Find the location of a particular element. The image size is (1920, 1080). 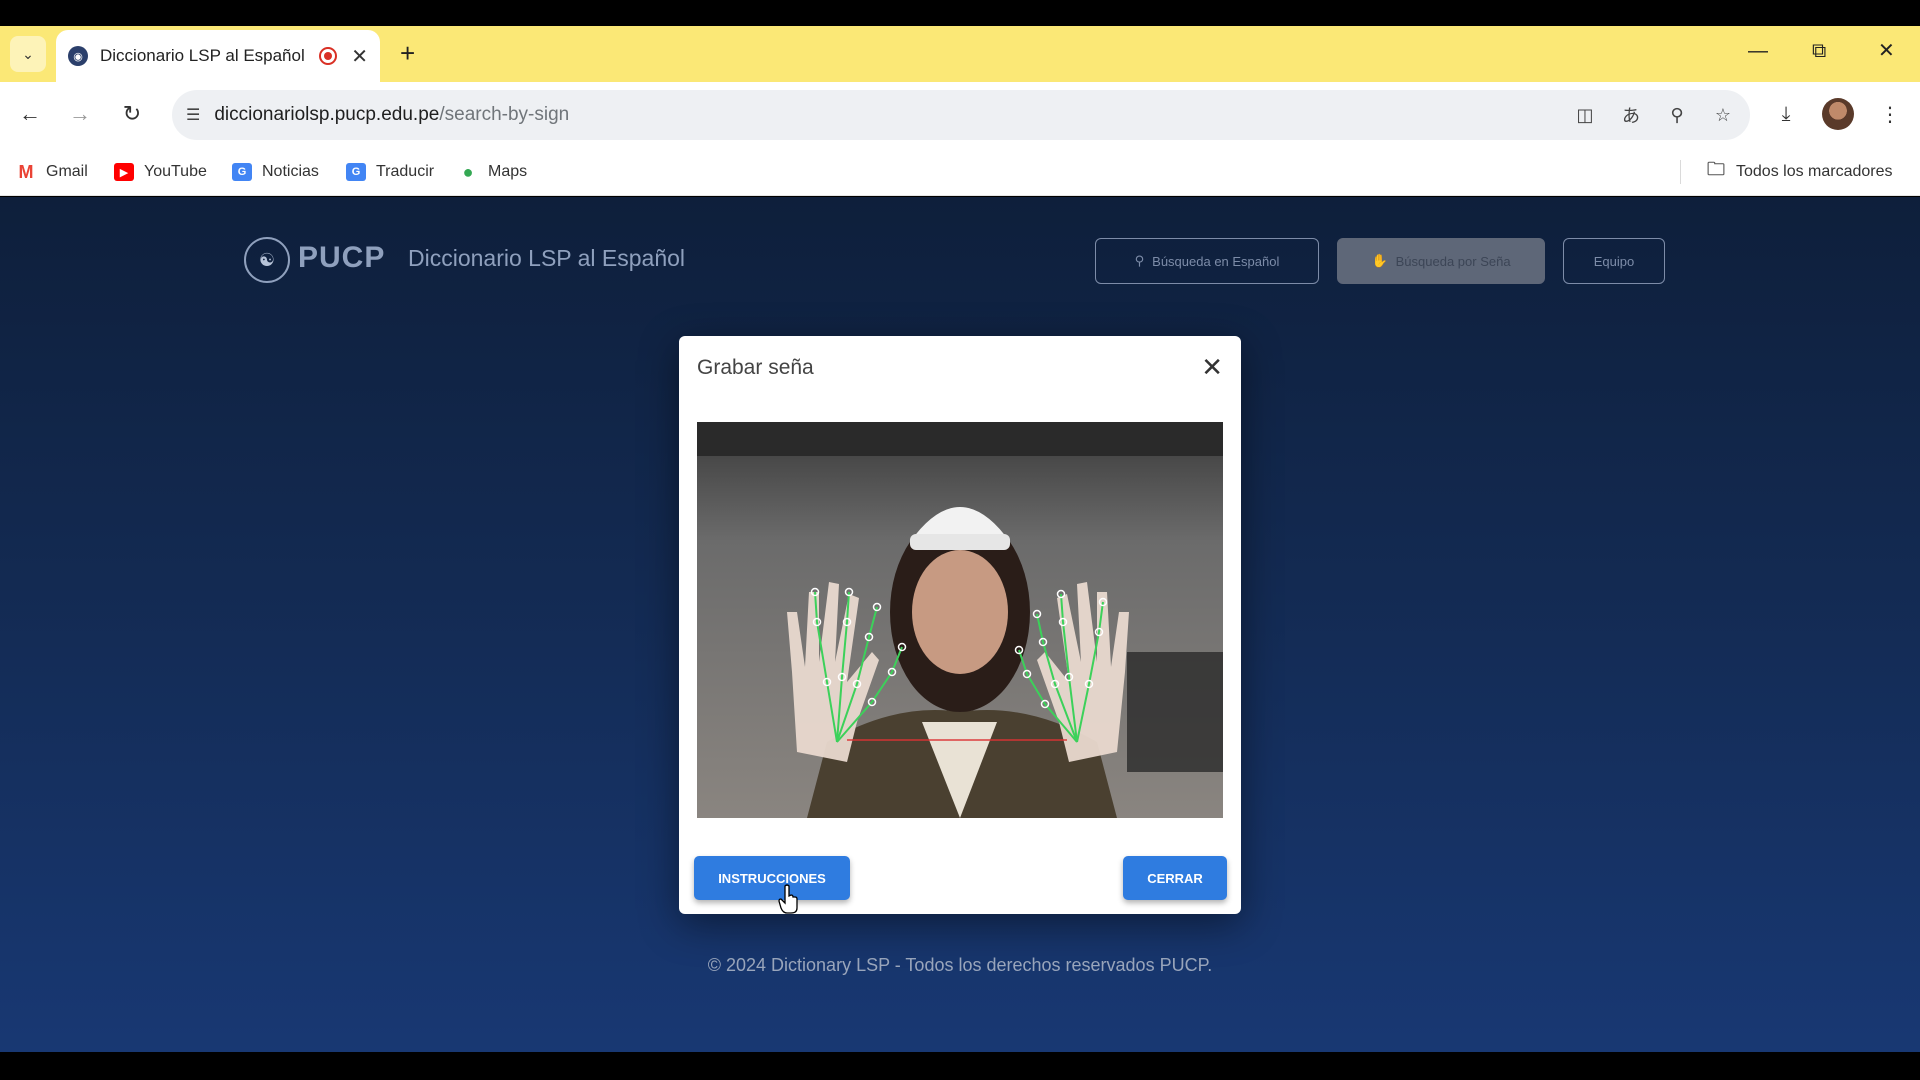

arrow-right-icon: → is located at coordinates (80, 113).